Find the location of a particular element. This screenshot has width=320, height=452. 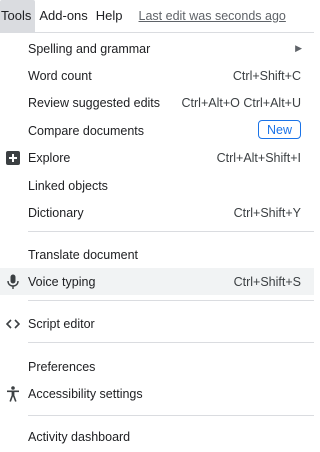

menu-item-label: Accessibility settings is located at coordinates (85, 393).